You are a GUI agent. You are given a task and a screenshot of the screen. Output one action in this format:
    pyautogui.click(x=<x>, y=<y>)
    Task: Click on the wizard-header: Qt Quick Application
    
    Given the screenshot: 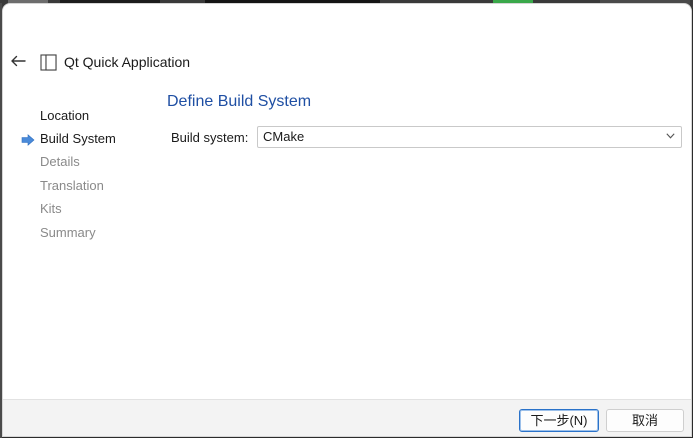 What is the action you would take?
    pyautogui.click(x=347, y=60)
    